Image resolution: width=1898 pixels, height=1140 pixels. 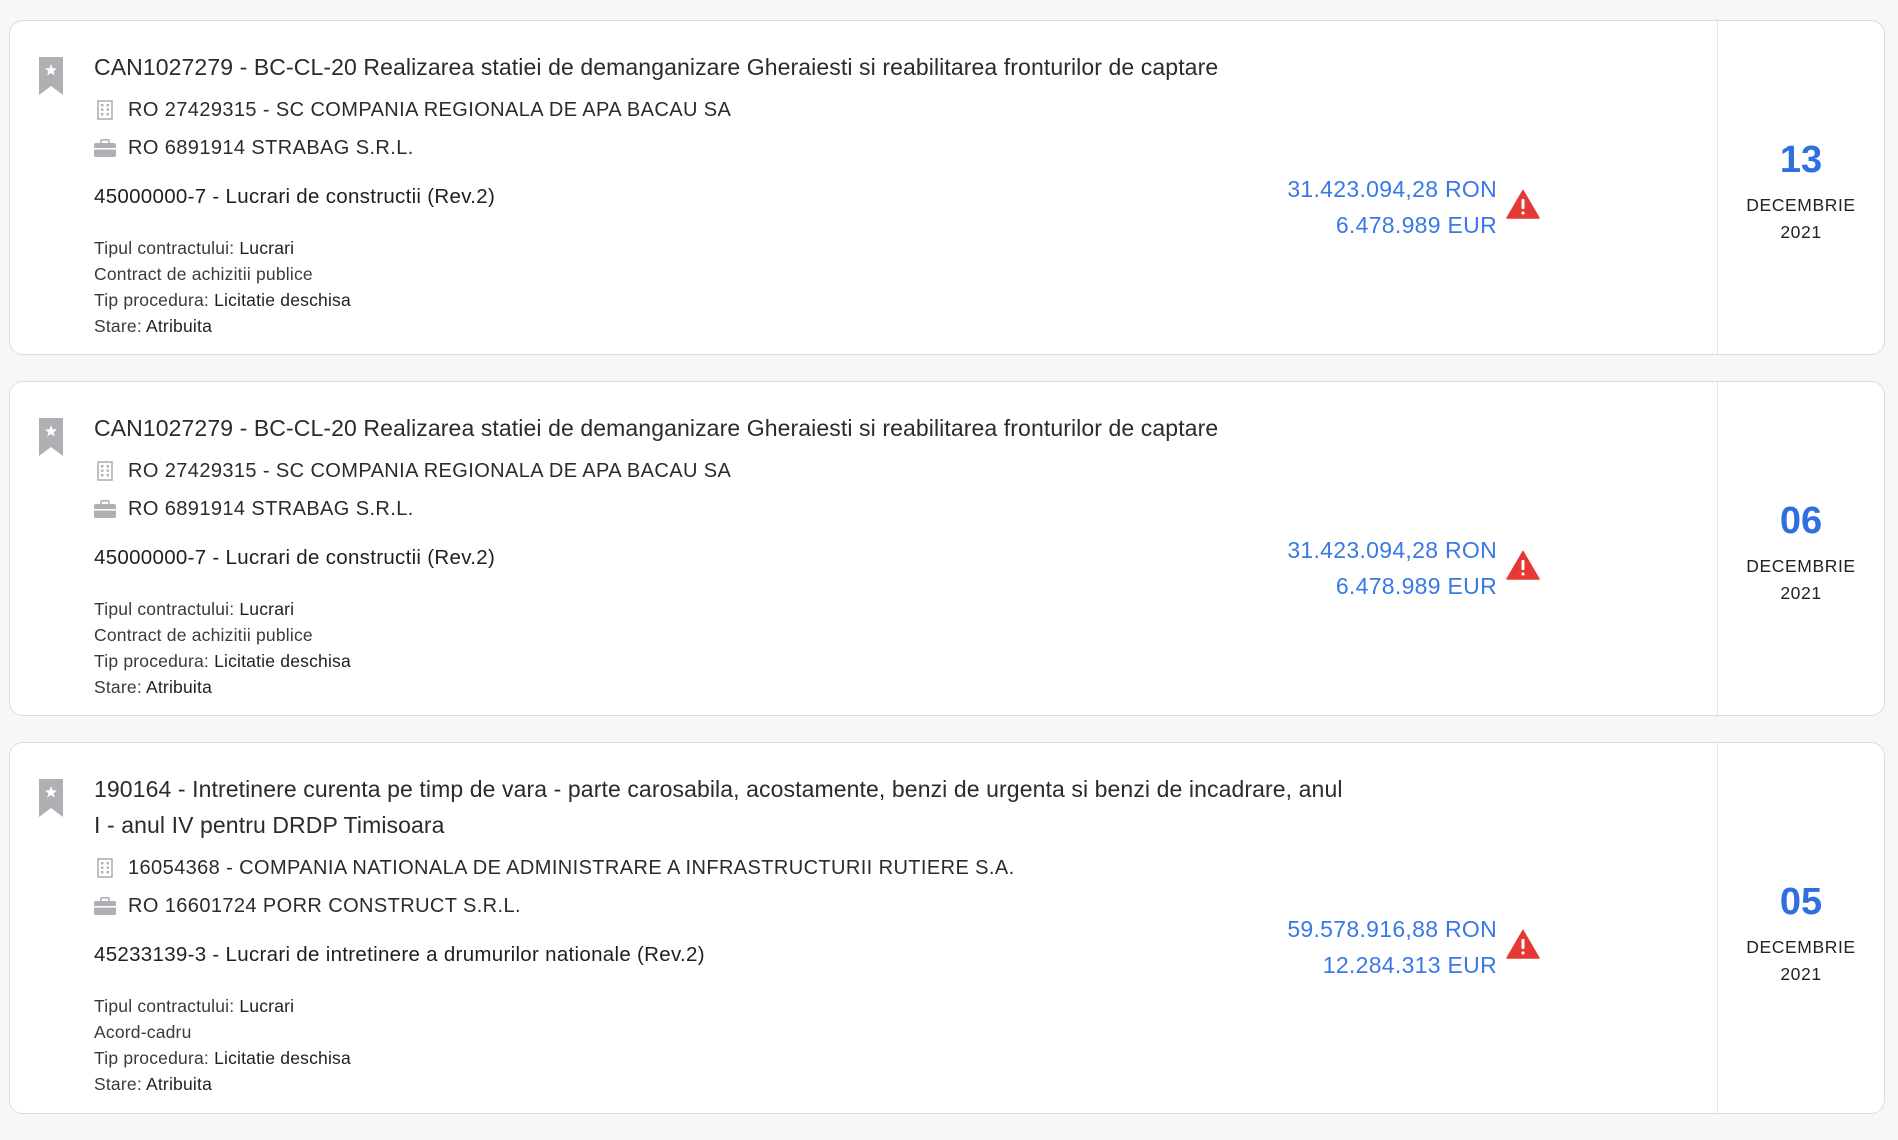 What do you see at coordinates (194, 1006) in the screenshot?
I see `contract-type-line: Tipul contractului: Lucrari` at bounding box center [194, 1006].